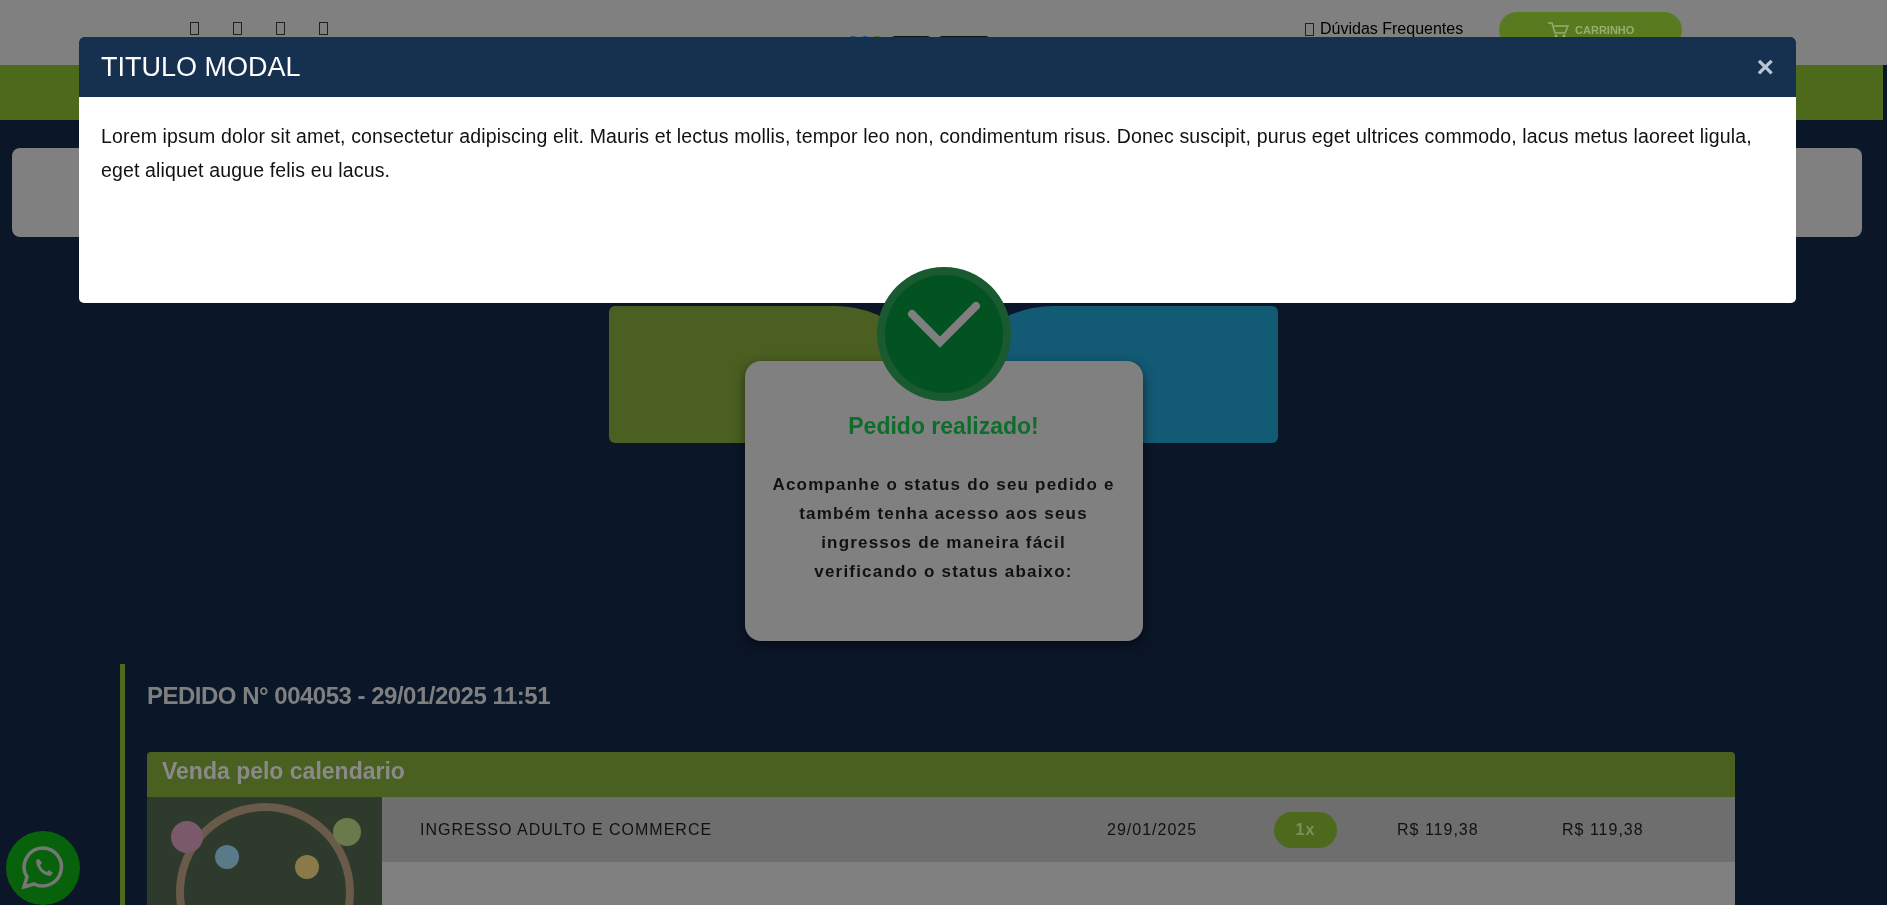 This screenshot has width=1887, height=905. What do you see at coordinates (349, 696) in the screenshot?
I see `order-title: PEDIDO N° 004053 - 29/01/2025 11:51` at bounding box center [349, 696].